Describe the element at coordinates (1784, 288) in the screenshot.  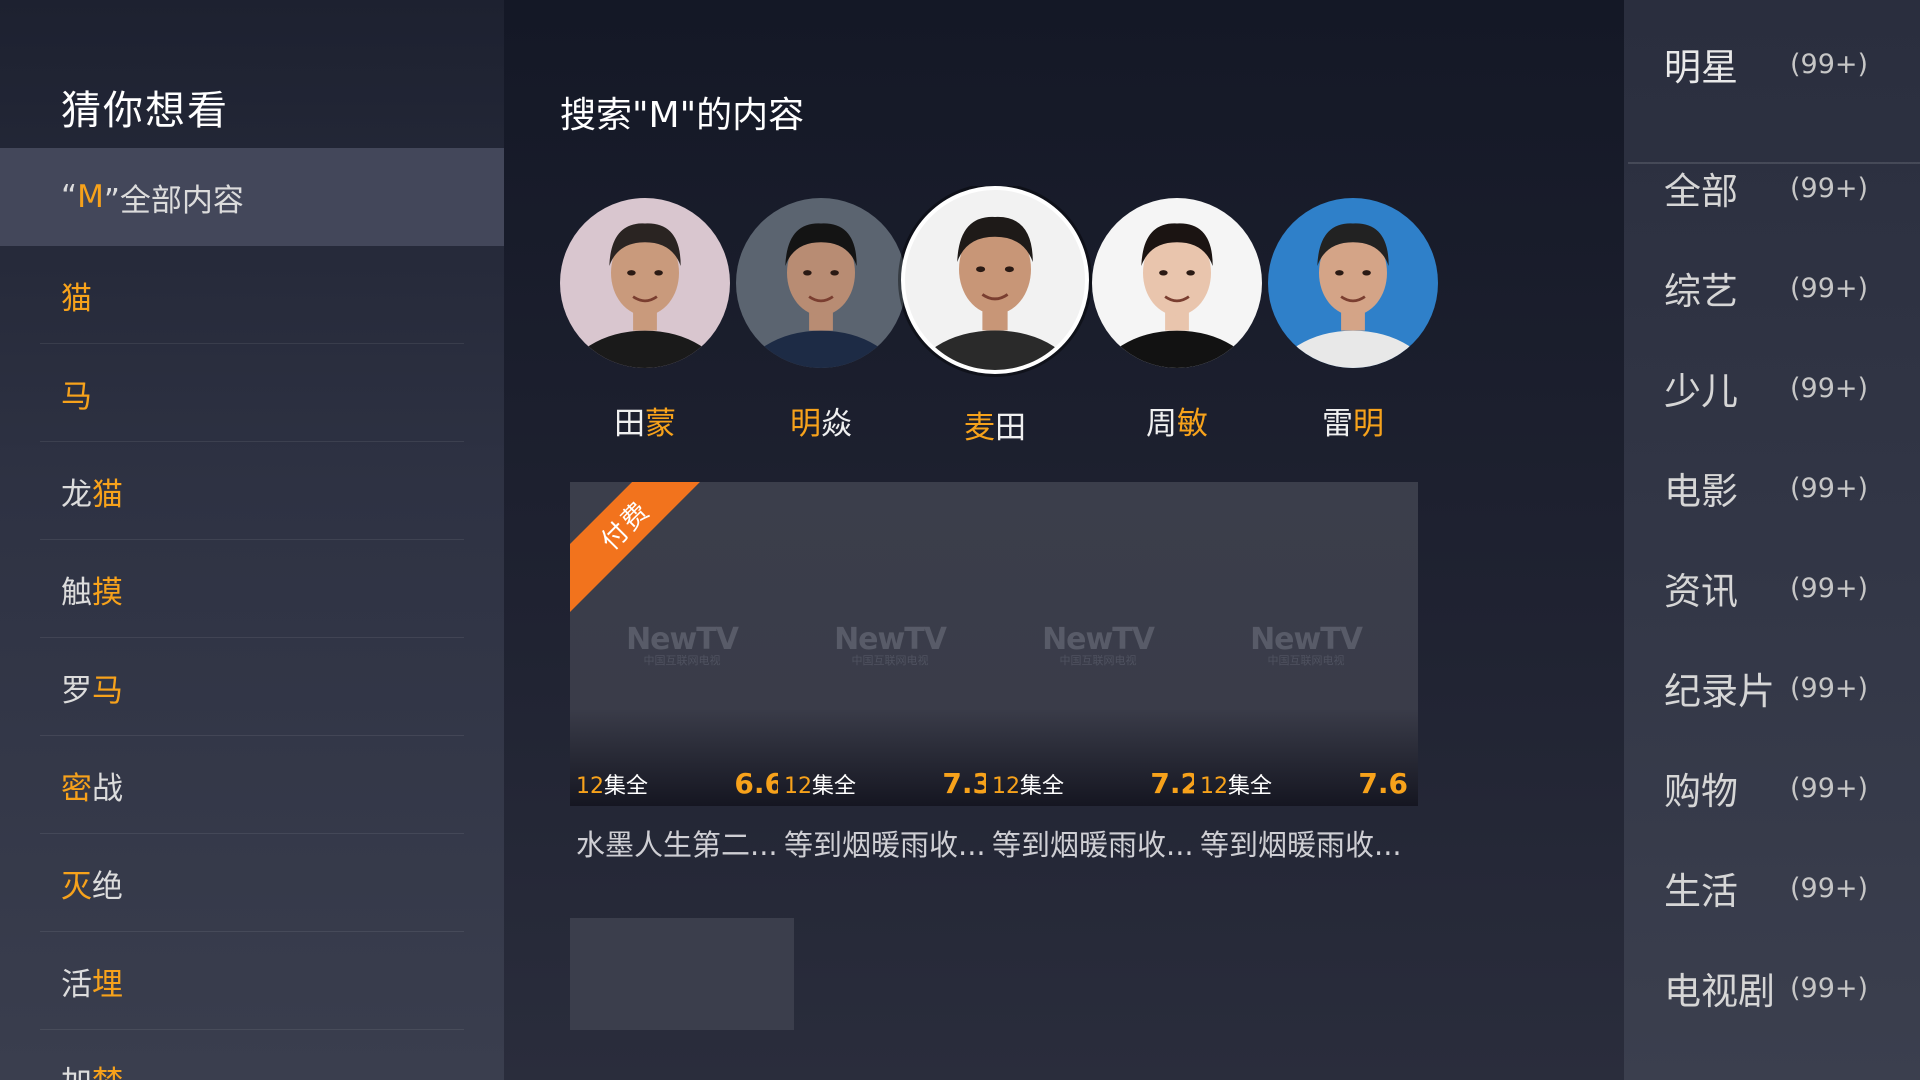
I see `category-item: 综艺 (99+)` at that location.